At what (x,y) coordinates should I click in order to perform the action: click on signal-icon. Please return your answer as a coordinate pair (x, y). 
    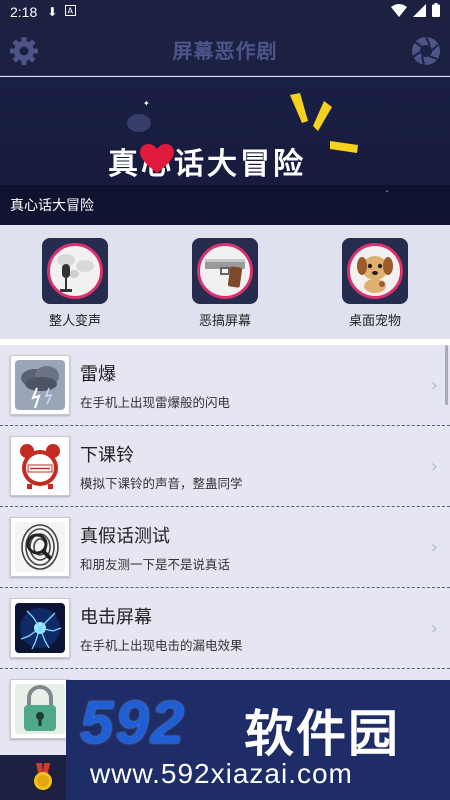
    Looking at the image, I should click on (419, 12).